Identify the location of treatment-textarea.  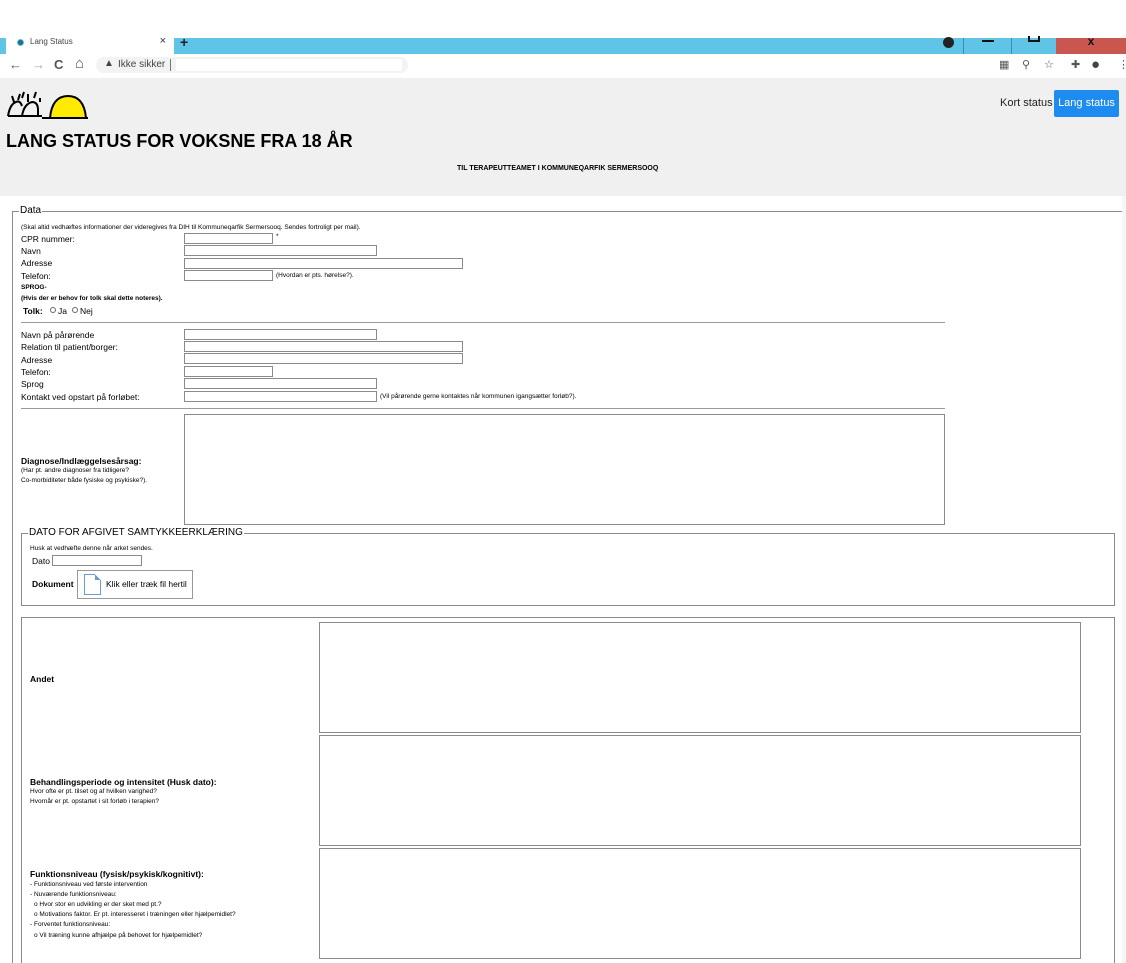
(700, 790).